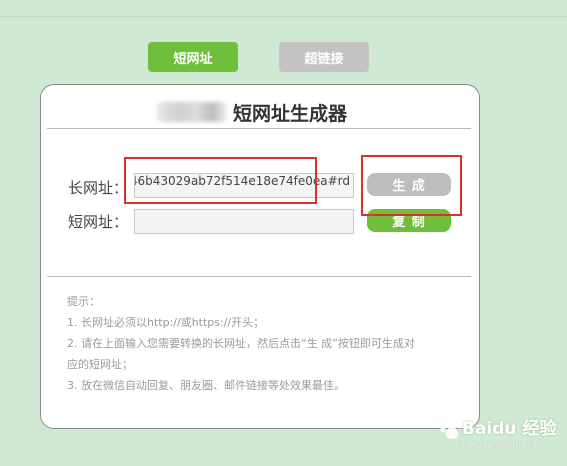  I want to click on tip-item: 2. 请在上面输入您需要转换的长网址，然后点击“生 成”按钮即可生成对, so click(241, 343).